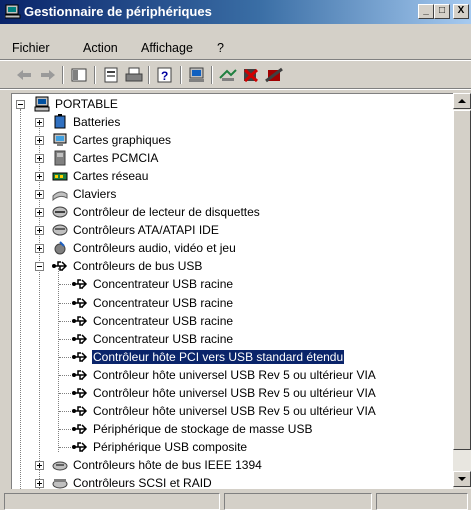  I want to click on computer-icon, so click(42, 104).